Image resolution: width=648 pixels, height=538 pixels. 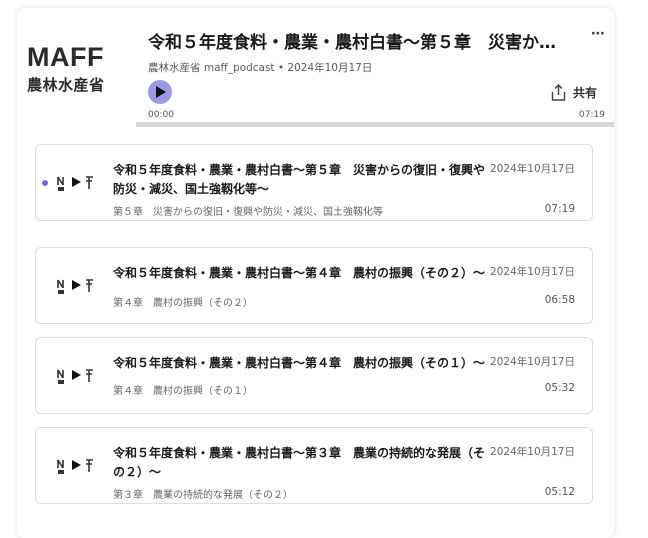 I want to click on share-button: 共有, so click(x=574, y=92).